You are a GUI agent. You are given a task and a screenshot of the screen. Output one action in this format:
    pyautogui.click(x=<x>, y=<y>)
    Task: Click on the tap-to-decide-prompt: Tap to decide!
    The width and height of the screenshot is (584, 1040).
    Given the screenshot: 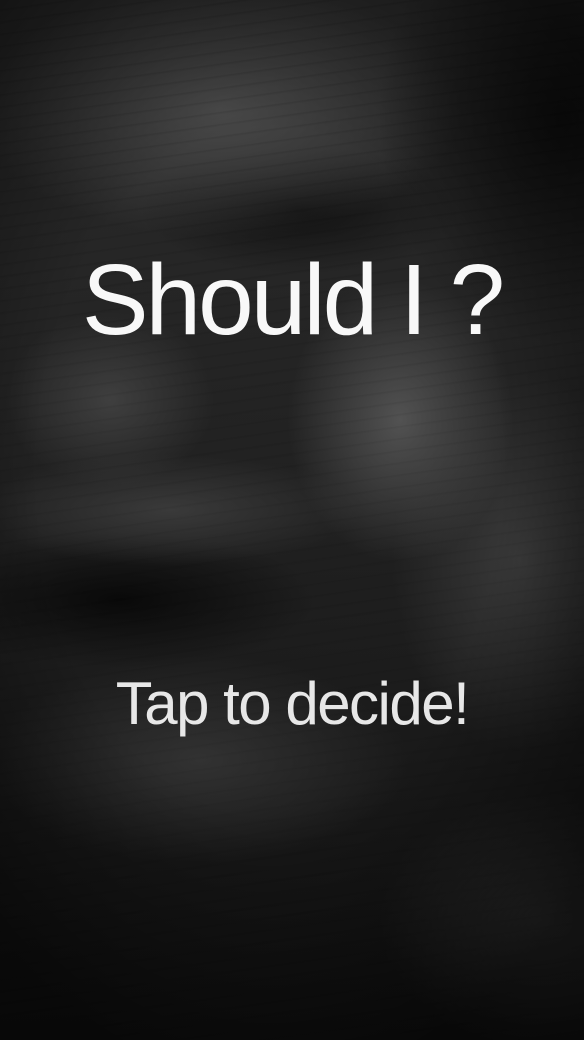 What is the action you would take?
    pyautogui.click(x=292, y=704)
    